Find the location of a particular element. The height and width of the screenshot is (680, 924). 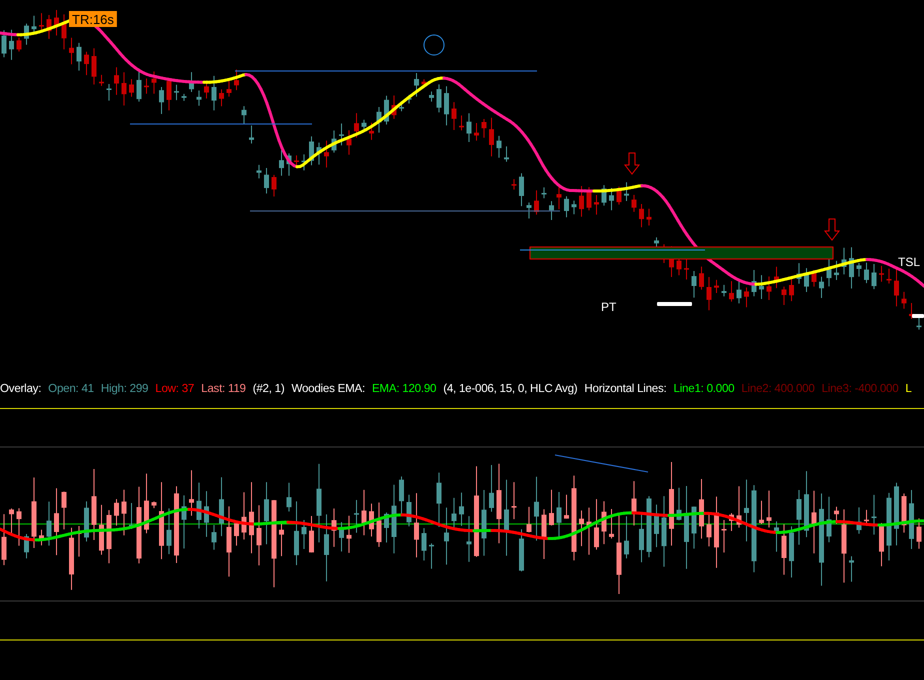

legend-text: EMA: 120.90 is located at coordinates (404, 389).